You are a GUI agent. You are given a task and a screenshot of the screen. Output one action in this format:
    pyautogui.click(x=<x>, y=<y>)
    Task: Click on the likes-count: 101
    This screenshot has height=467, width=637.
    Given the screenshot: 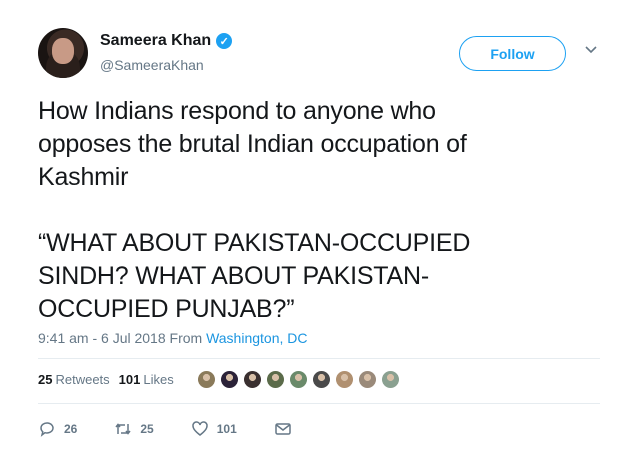 What is the action you would take?
    pyautogui.click(x=129, y=379)
    